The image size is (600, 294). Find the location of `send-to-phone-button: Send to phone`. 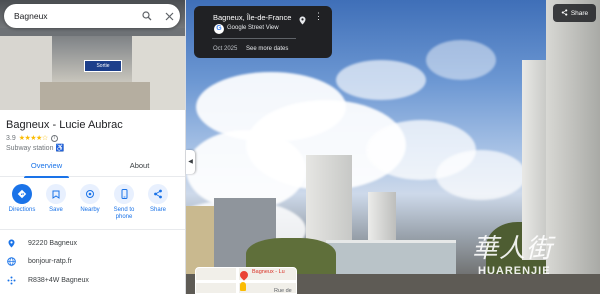

send-to-phone-button: Send to phone is located at coordinates (124, 201).